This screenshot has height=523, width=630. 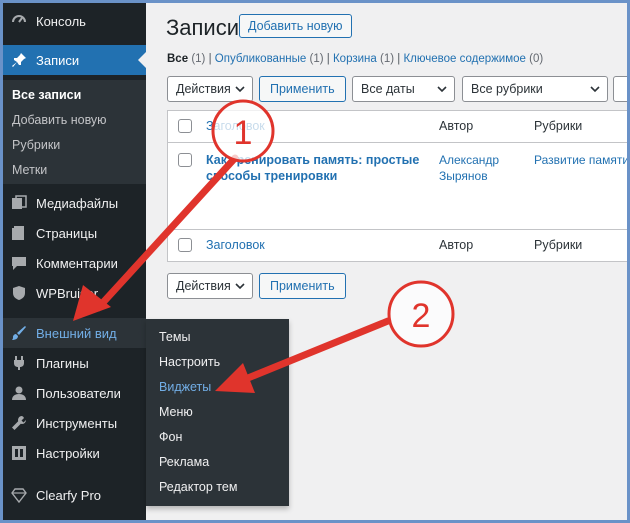 I want to click on date-filter-select: Все даты, so click(x=403, y=89).